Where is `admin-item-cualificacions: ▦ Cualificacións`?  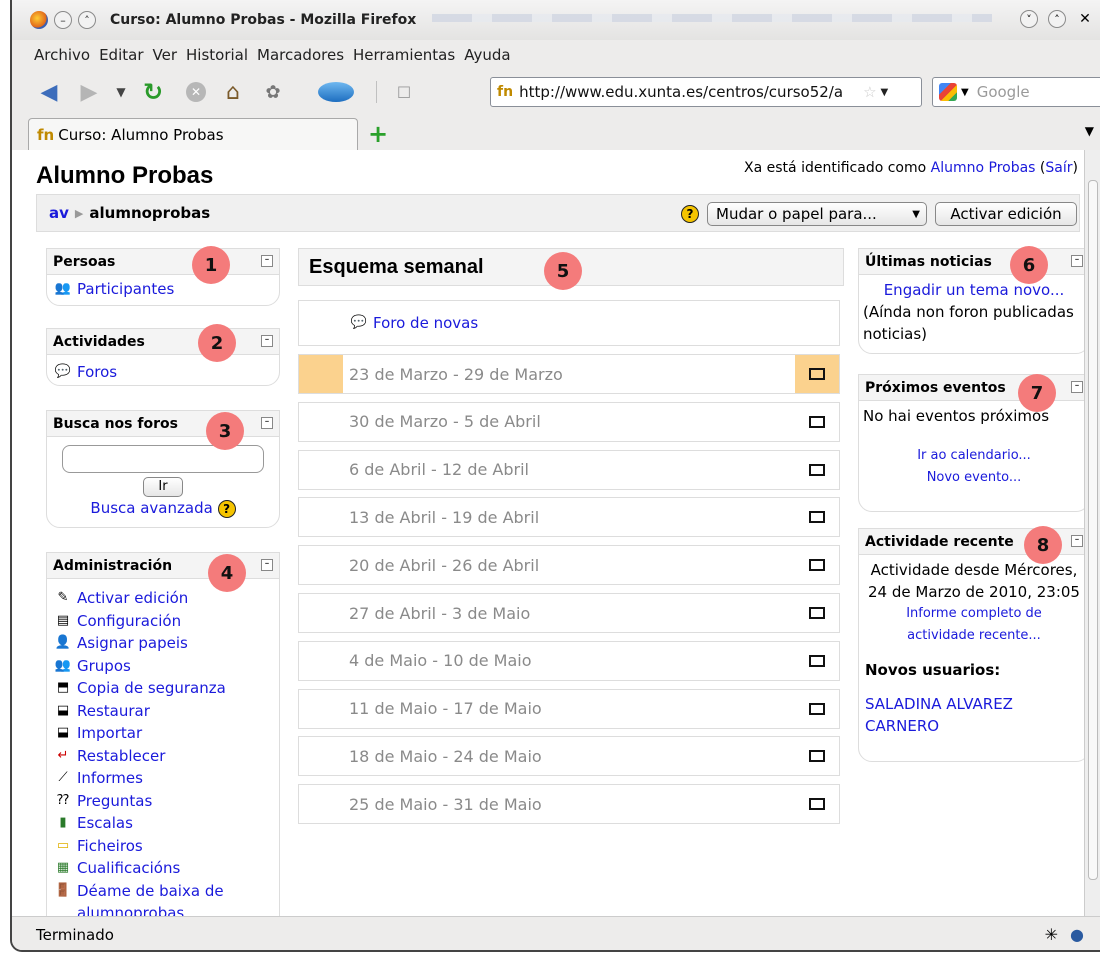
admin-item-cualificacions: ▦ Cualificacións is located at coordinates (163, 868).